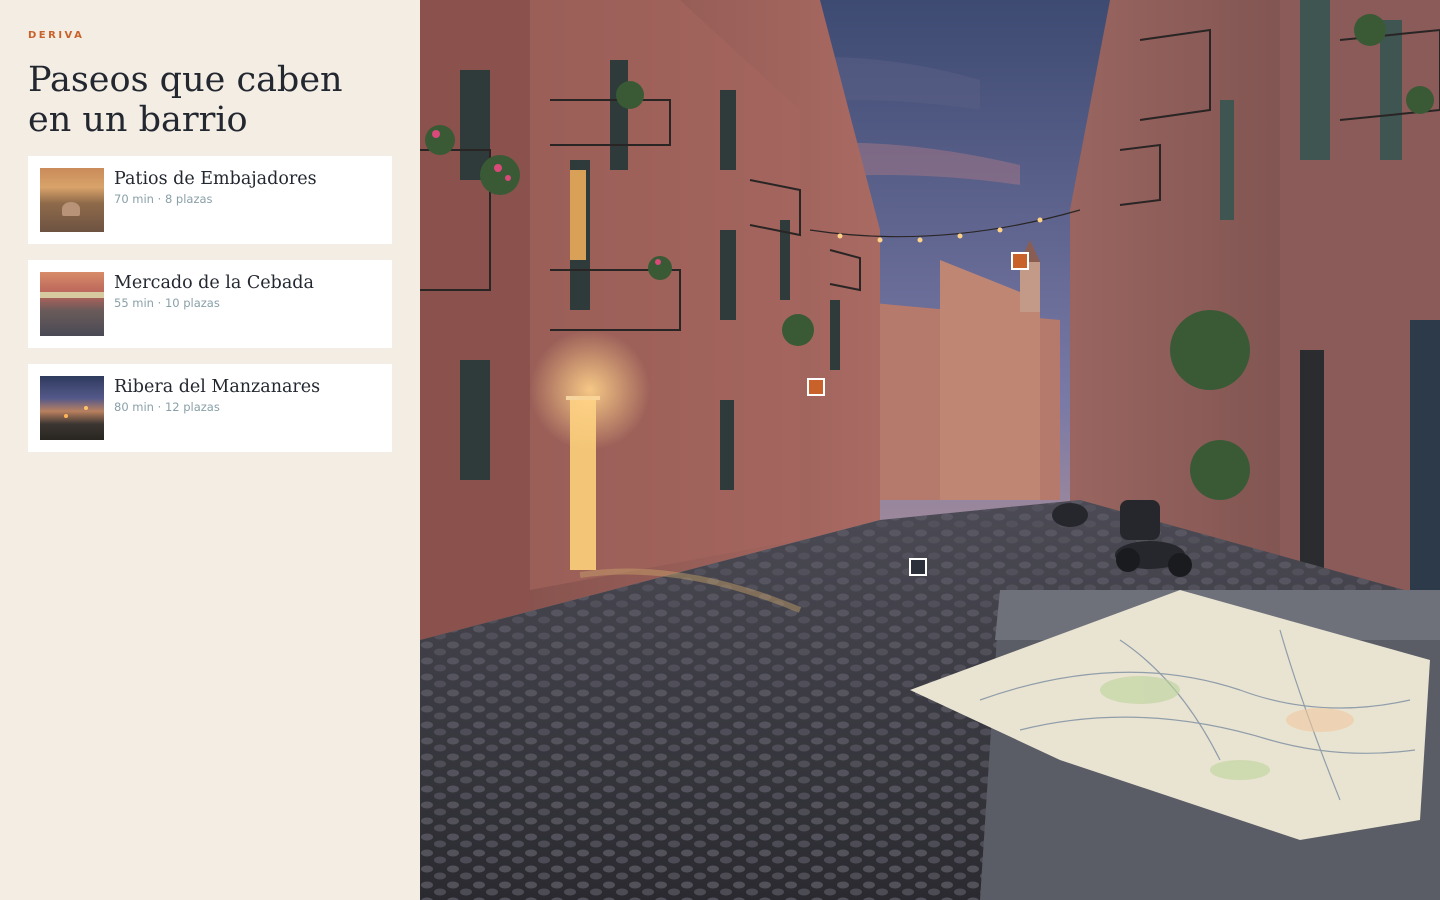 The width and height of the screenshot is (1440, 900). I want to click on route-text: Patios de Embajadores 70 min · 8 plazas, so click(215, 187).